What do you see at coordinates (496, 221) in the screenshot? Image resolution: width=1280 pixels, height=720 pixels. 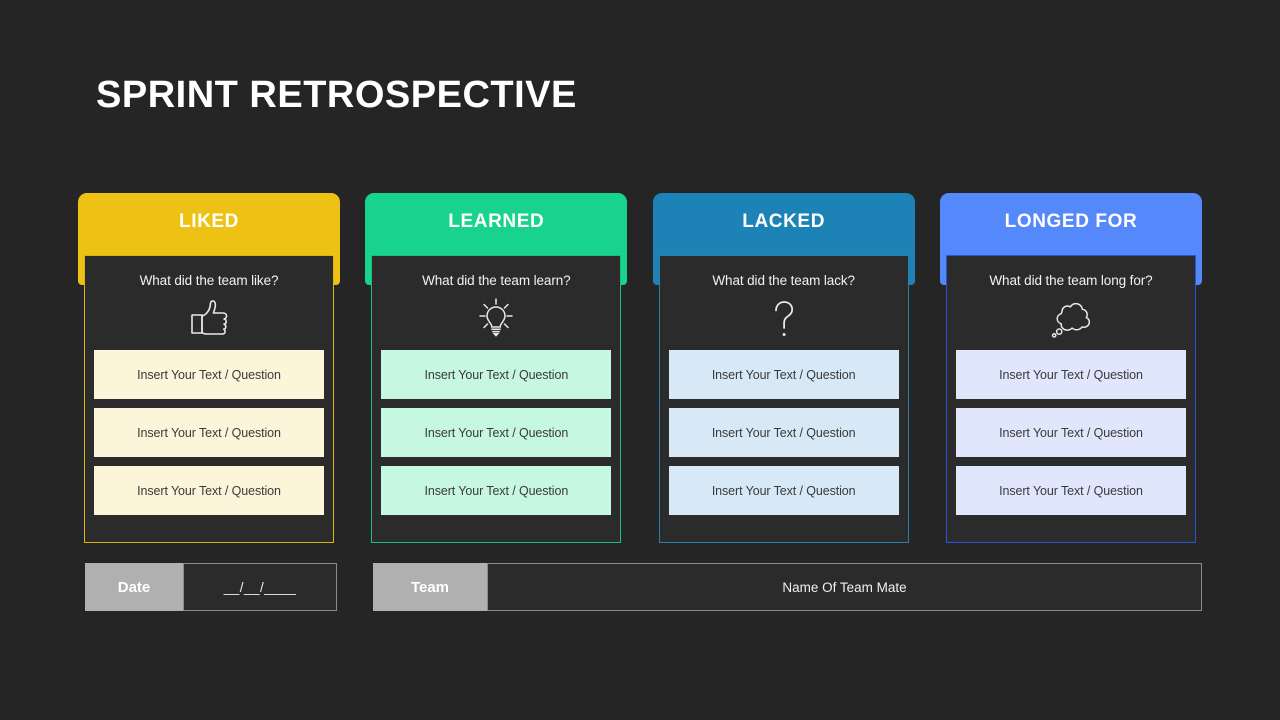 I see `column-header-label: LEARNED` at bounding box center [496, 221].